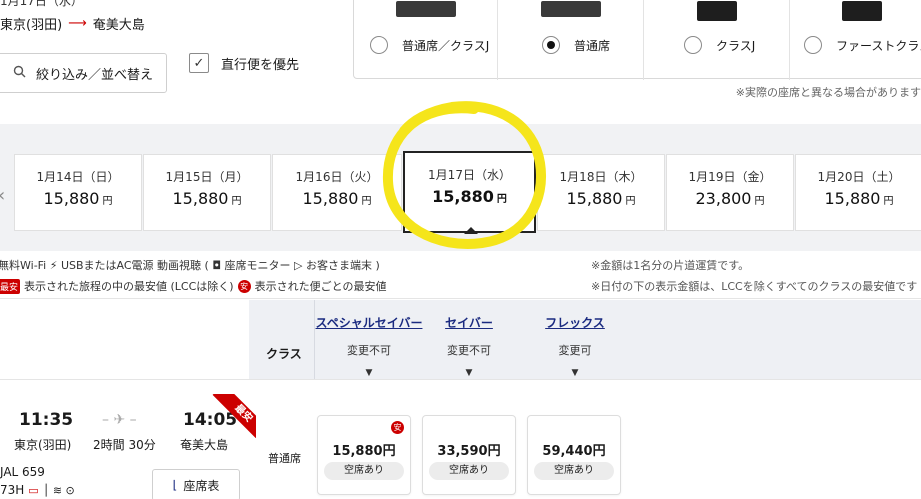  I want to click on price-amount: 59,440円, so click(574, 451).